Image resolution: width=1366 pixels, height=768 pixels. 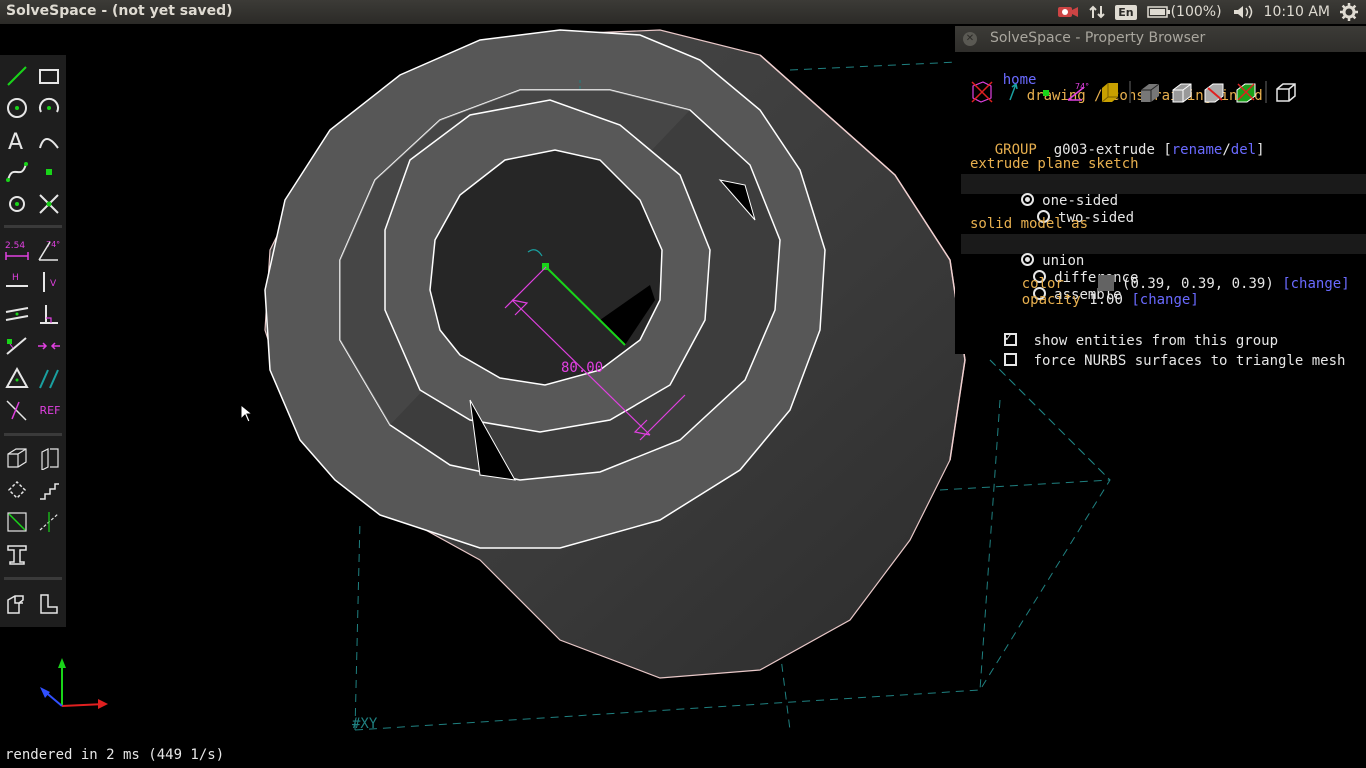 What do you see at coordinates (1046, 92) in the screenshot?
I see `points-visibility-icon` at bounding box center [1046, 92].